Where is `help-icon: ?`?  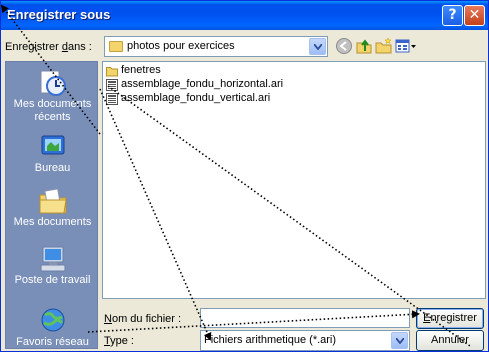
help-icon: ? is located at coordinates (452, 15).